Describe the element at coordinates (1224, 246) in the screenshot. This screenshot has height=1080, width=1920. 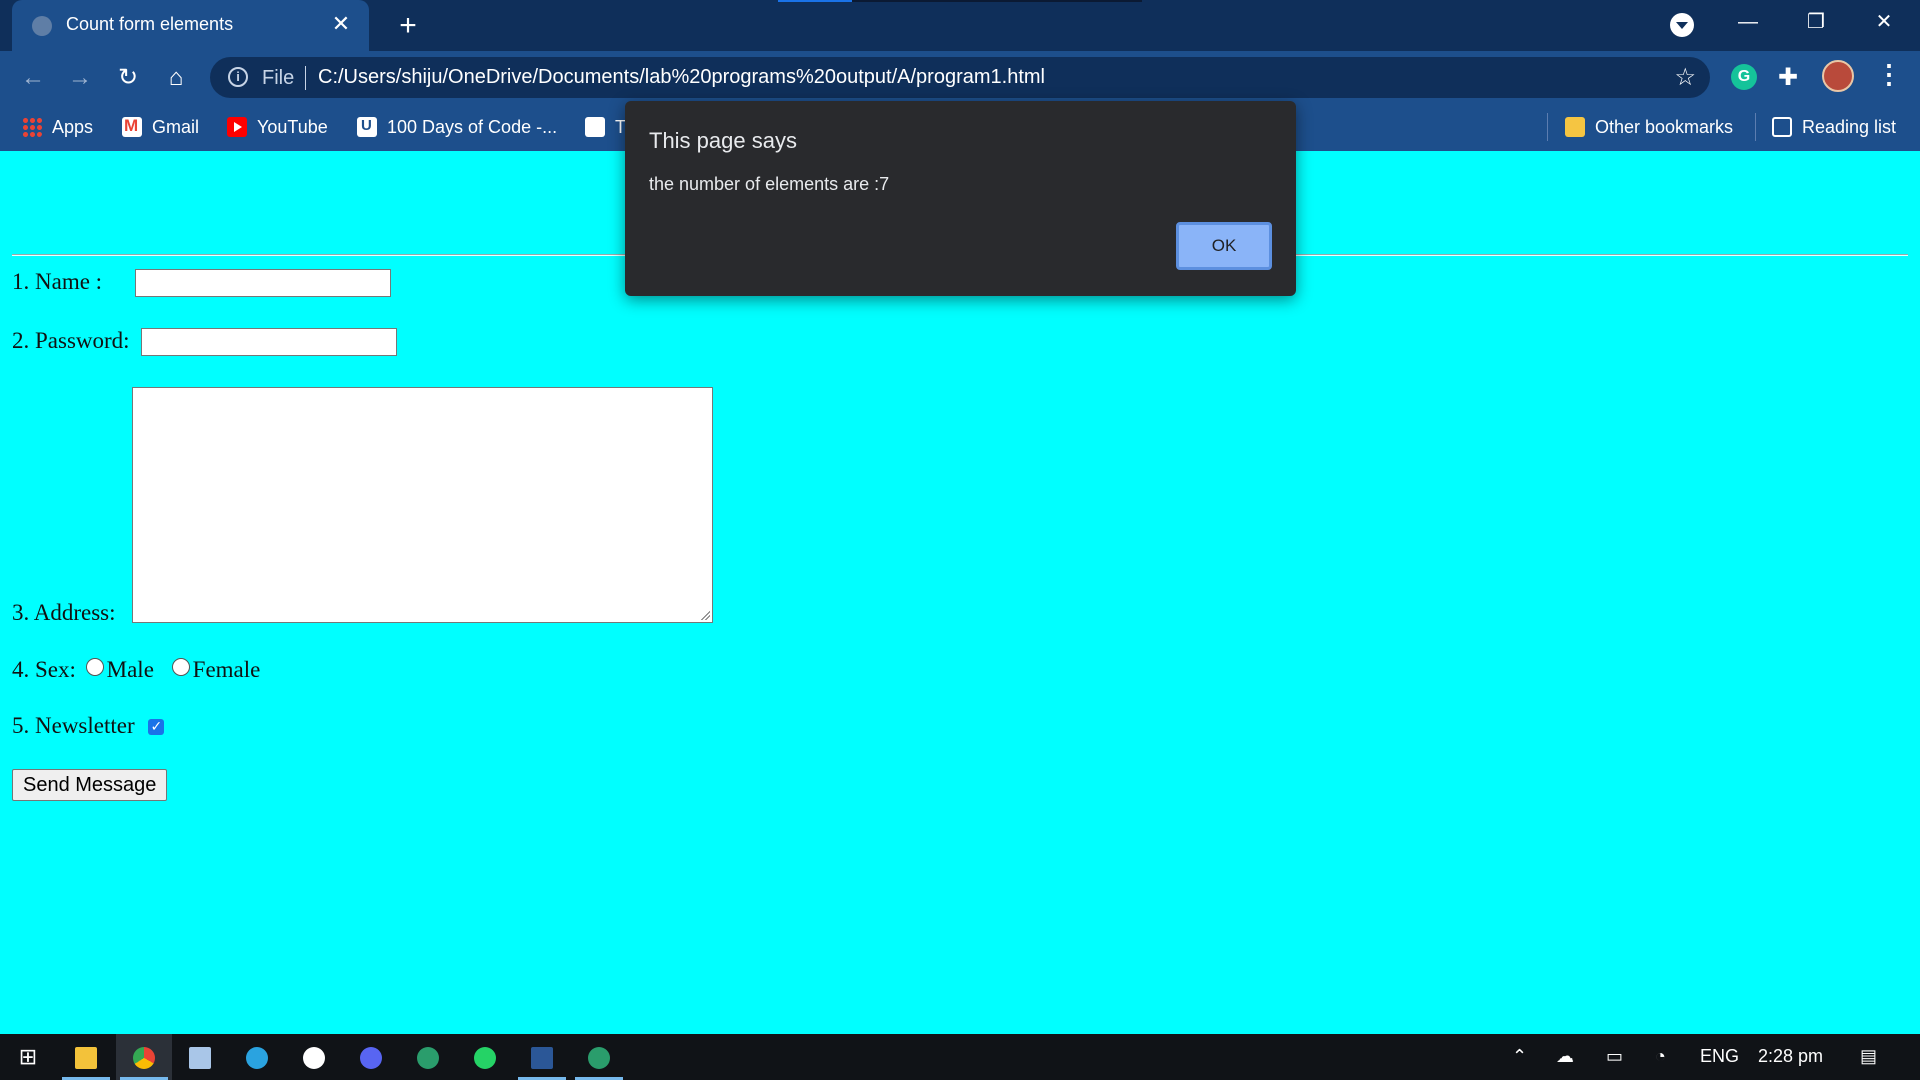
I see `ok-button: OK` at that location.